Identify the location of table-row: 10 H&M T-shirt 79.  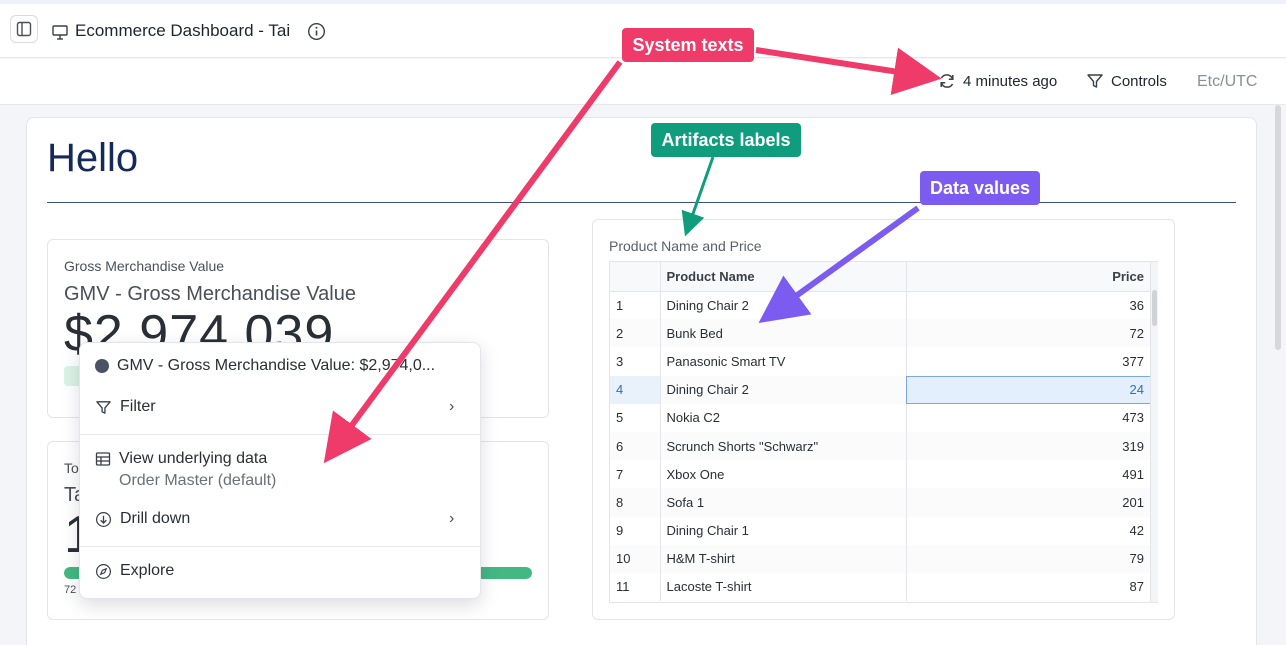
(880, 558).